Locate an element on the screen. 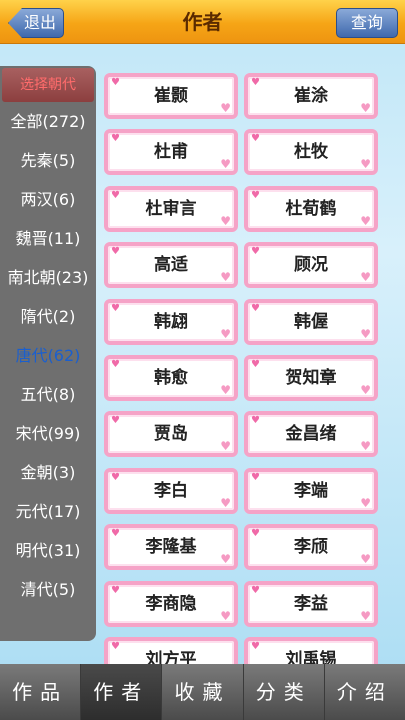 The image size is (405, 720). sidebar-item-dynasty: 隋代(2) is located at coordinates (48, 316).